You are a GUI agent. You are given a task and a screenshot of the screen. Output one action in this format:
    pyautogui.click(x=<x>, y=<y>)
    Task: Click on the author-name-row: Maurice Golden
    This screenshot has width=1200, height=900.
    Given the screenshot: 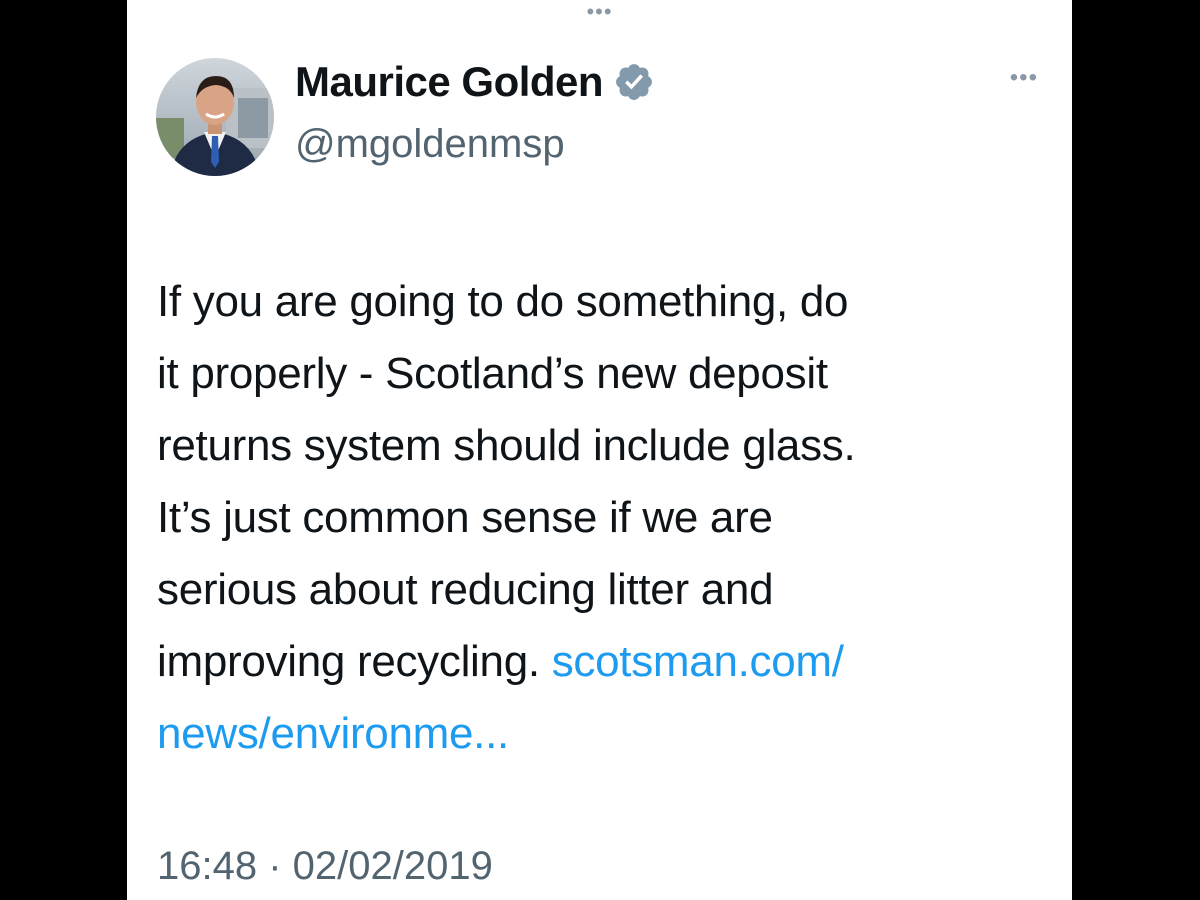 What is the action you would take?
    pyautogui.click(x=475, y=82)
    